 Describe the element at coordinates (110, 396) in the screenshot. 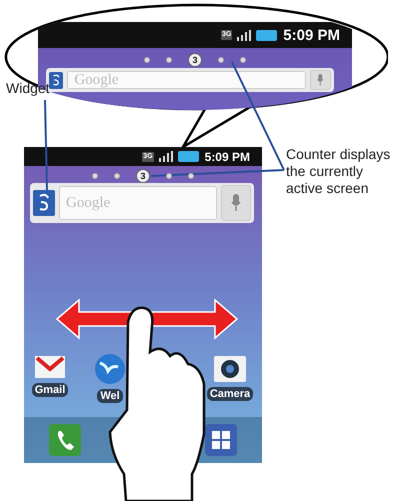

I see `app-label: Wel` at that location.